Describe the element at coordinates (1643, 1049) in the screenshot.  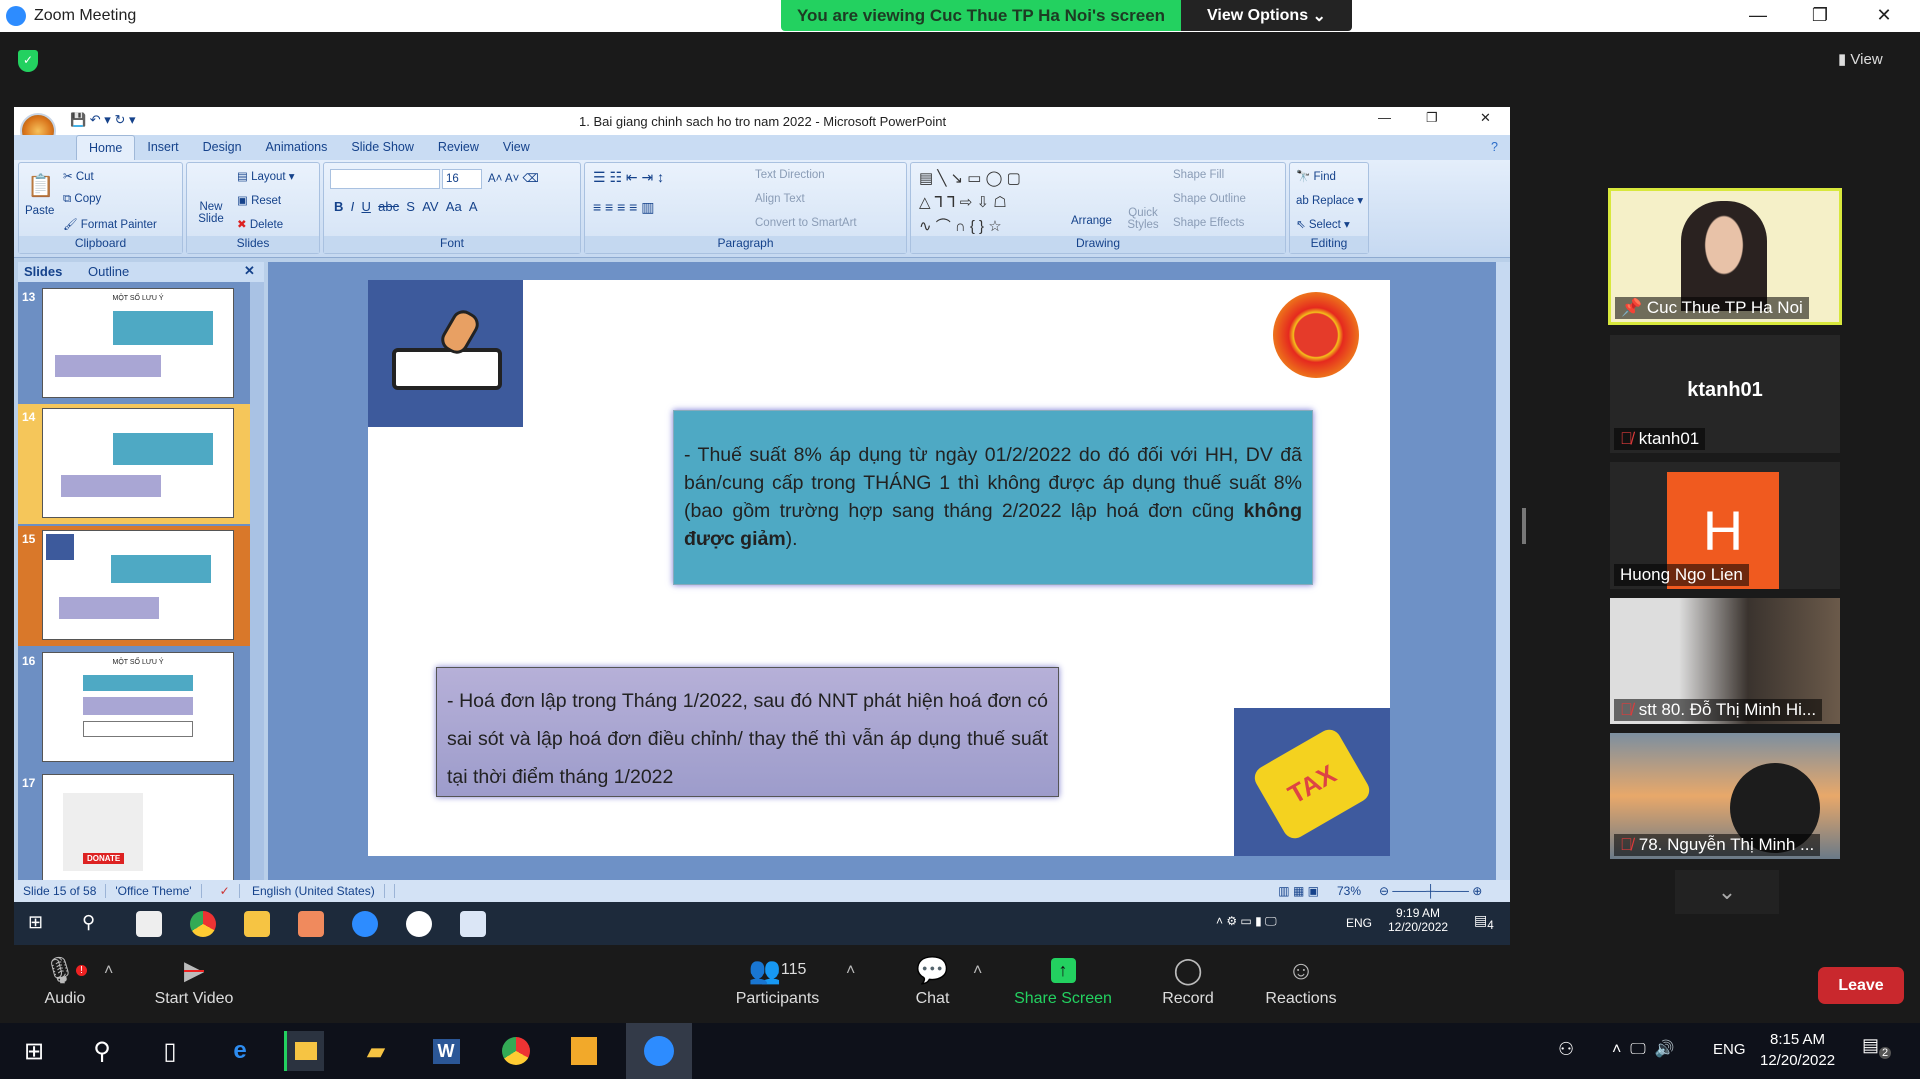
I see `tray-icons: ˄ 🖵 🔊` at that location.